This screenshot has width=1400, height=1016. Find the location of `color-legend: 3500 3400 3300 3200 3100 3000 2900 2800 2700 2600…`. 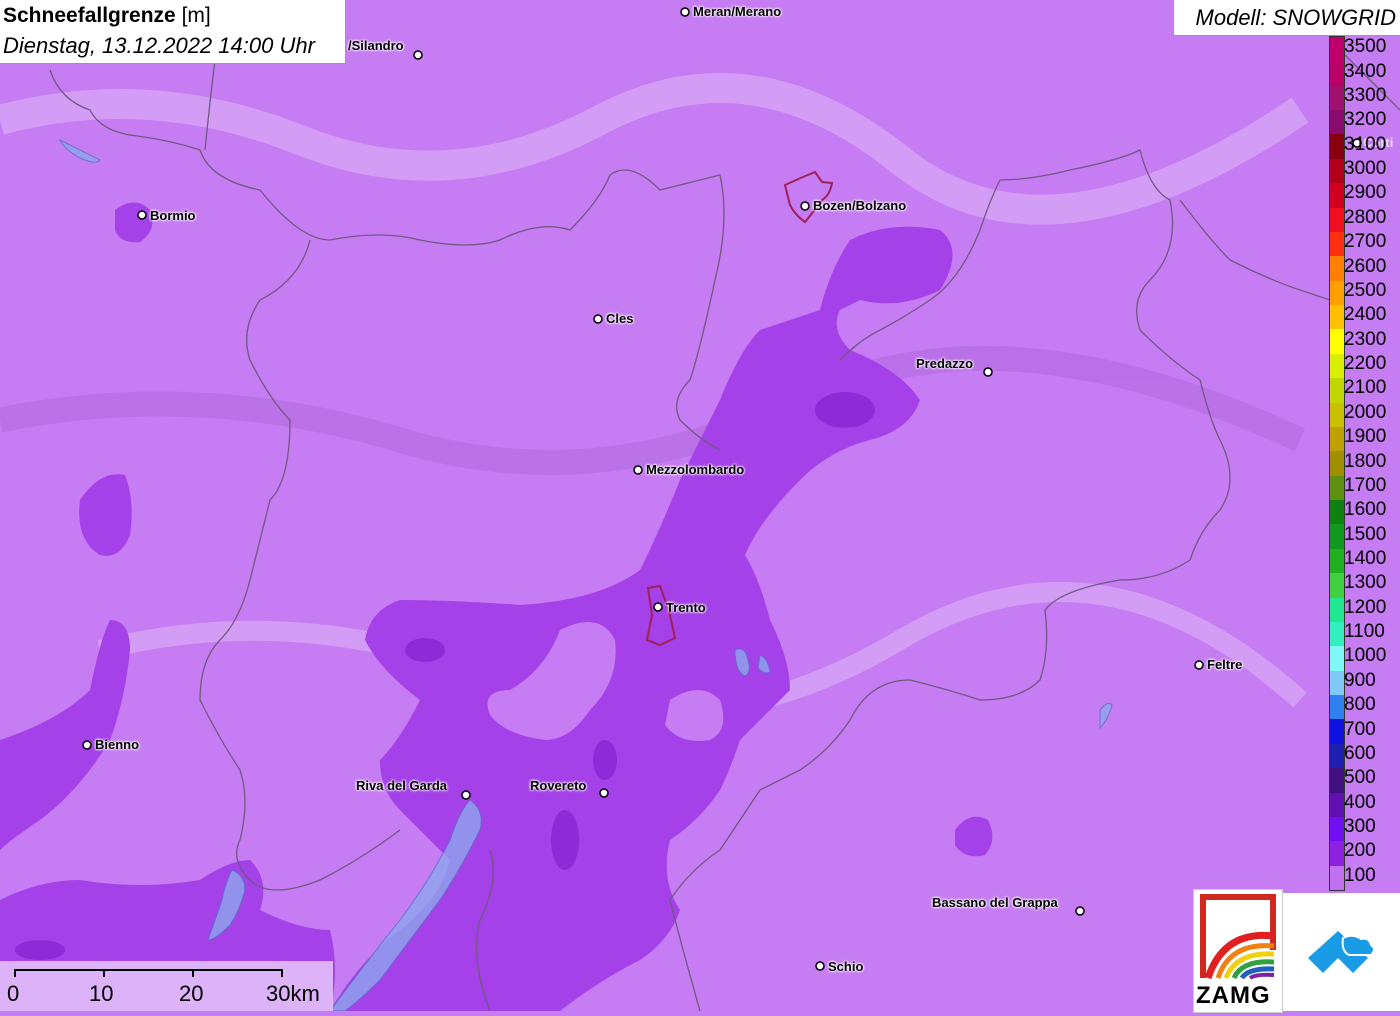

color-legend: 3500 3400 3300 3200 3100 3000 2900 2800 2700 2600… is located at coordinates (1364, 463).